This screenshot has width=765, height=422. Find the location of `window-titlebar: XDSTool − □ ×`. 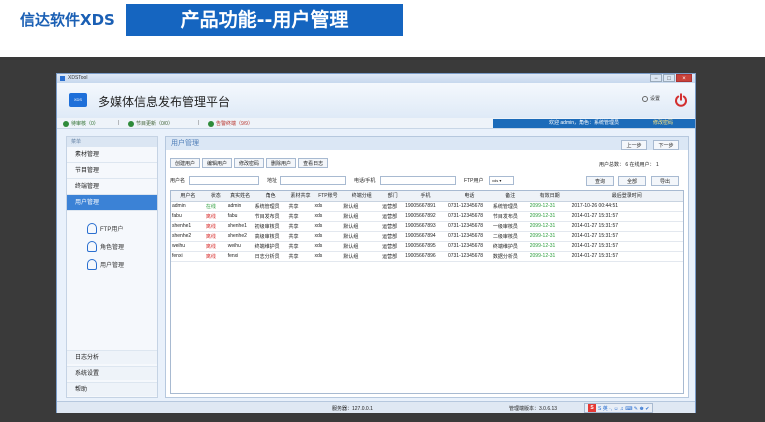

window-titlebar: XDSTool − □ × is located at coordinates (376, 78).